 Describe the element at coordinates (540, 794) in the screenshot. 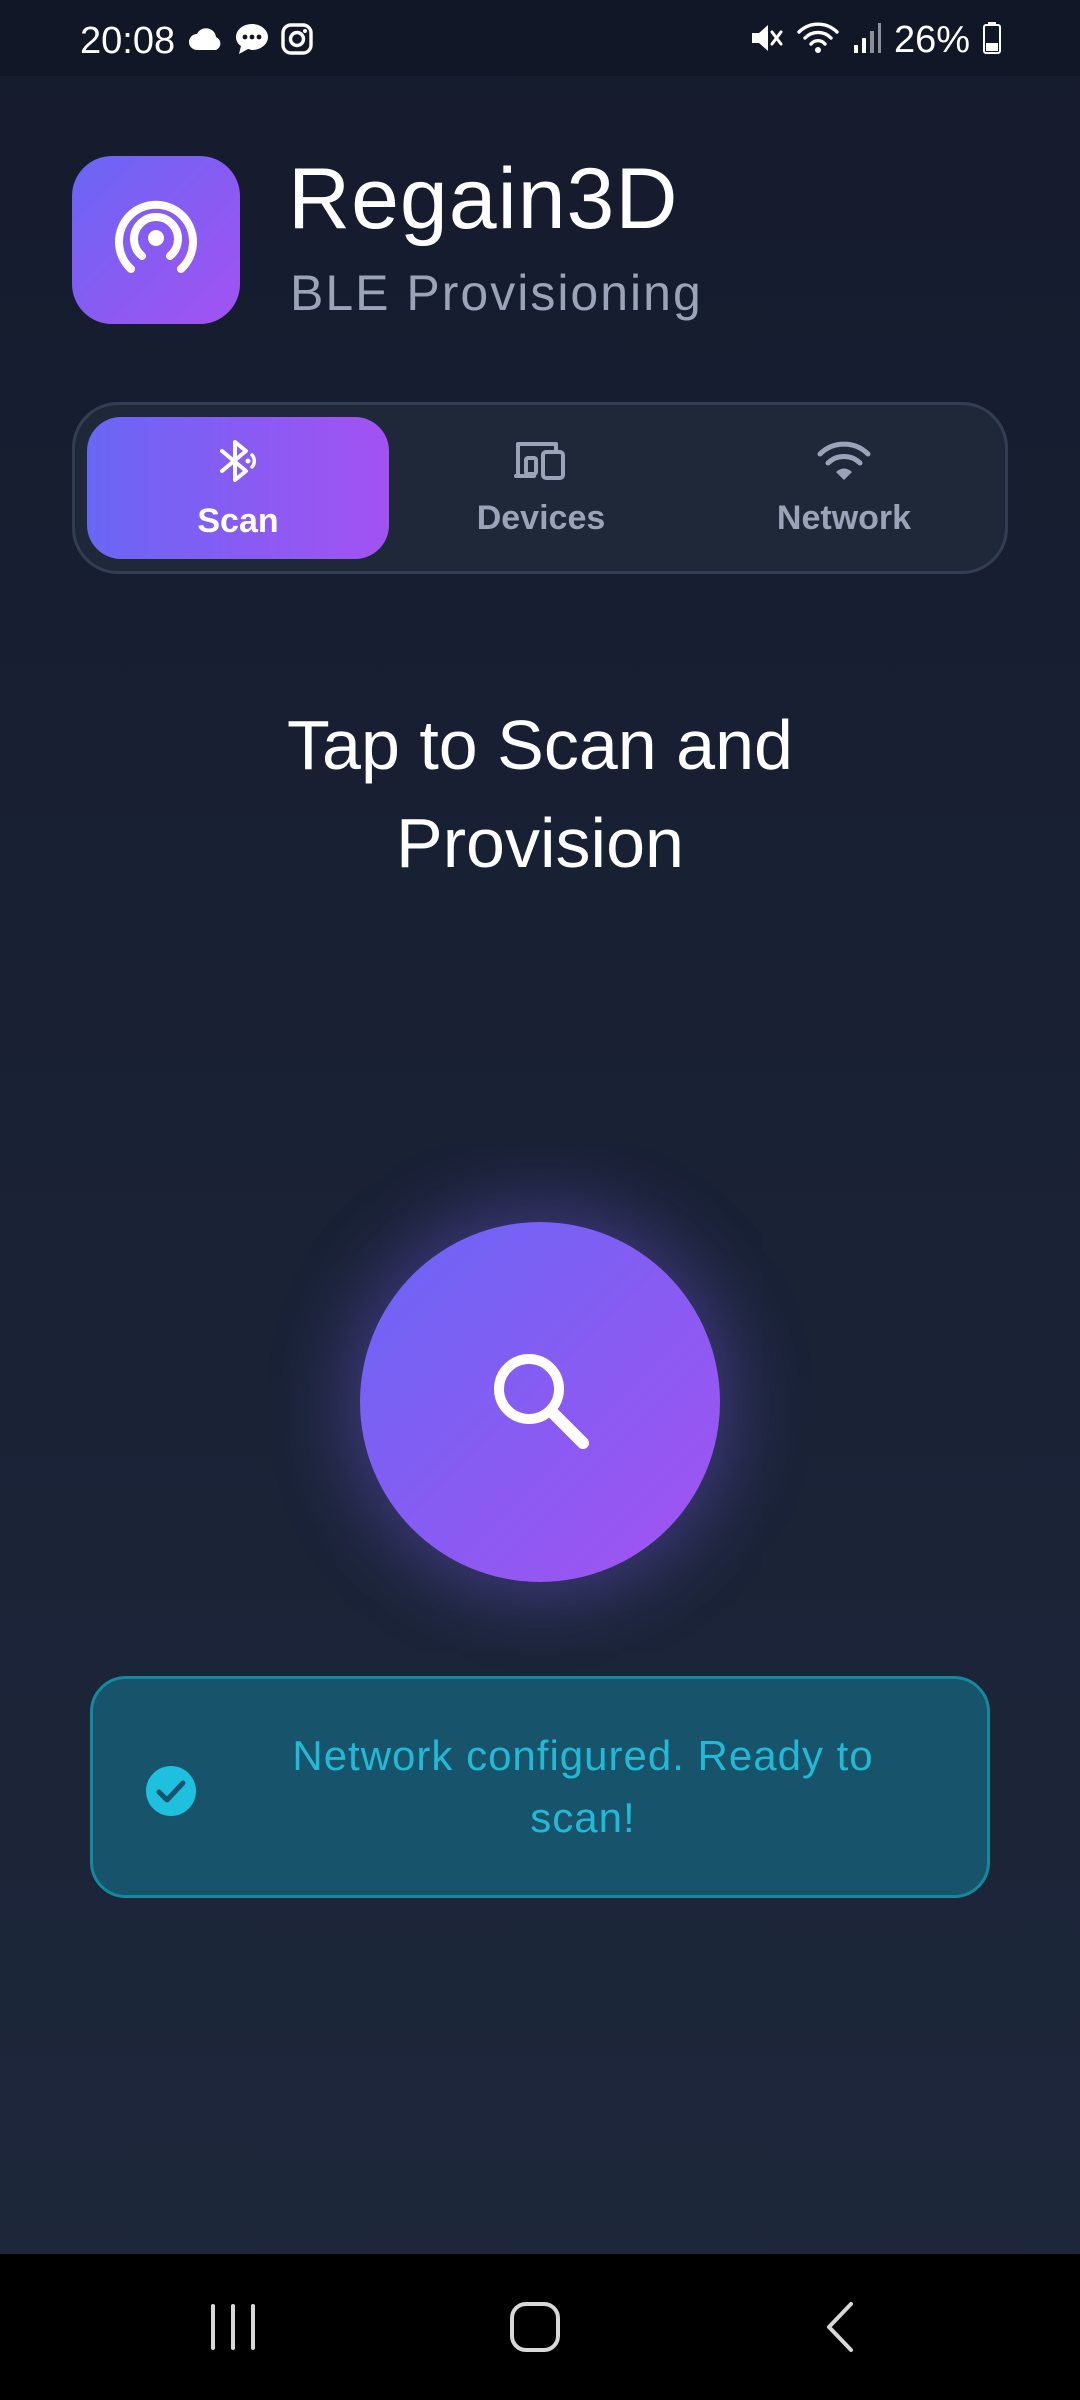

I see `scan-heading: Tap to Scan and Provision` at that location.